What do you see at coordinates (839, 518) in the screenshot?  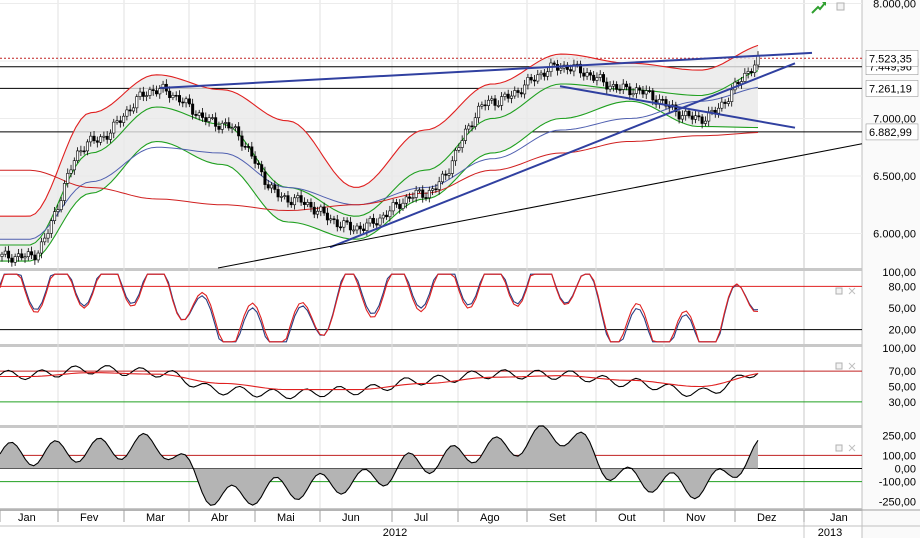 I see `month-label: Jan` at bounding box center [839, 518].